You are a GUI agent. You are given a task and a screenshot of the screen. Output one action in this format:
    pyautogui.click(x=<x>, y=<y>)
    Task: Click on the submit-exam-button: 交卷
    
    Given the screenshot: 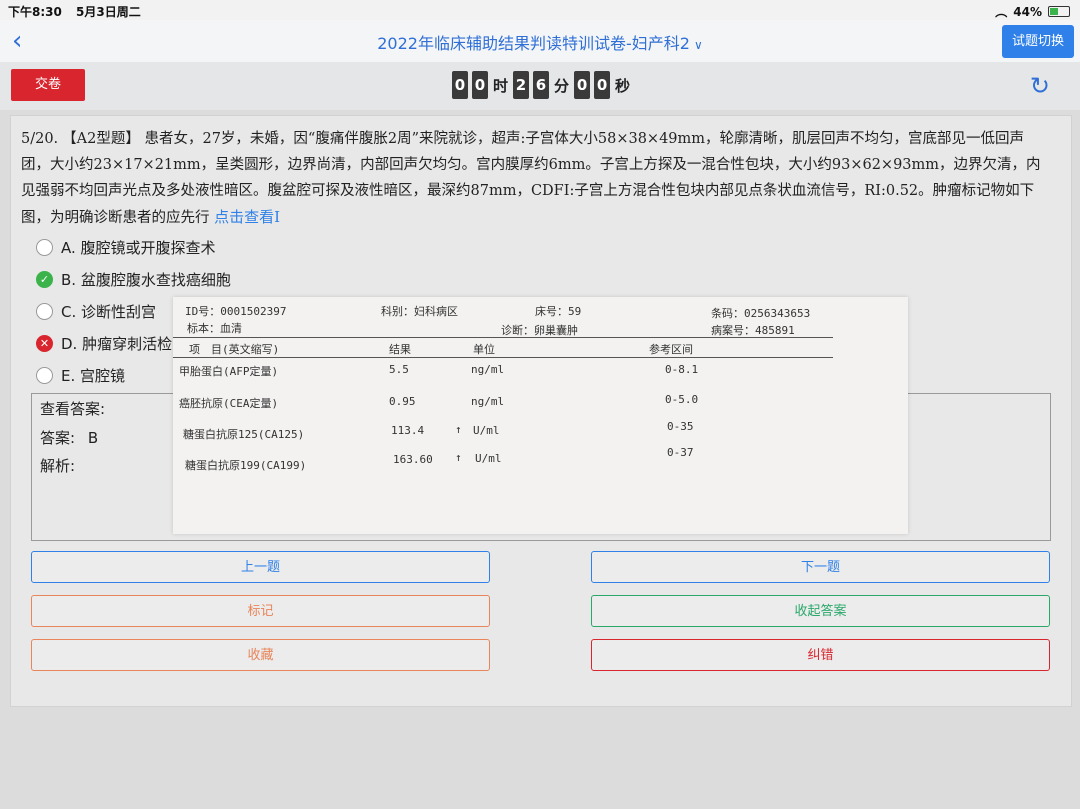 What is the action you would take?
    pyautogui.click(x=48, y=85)
    